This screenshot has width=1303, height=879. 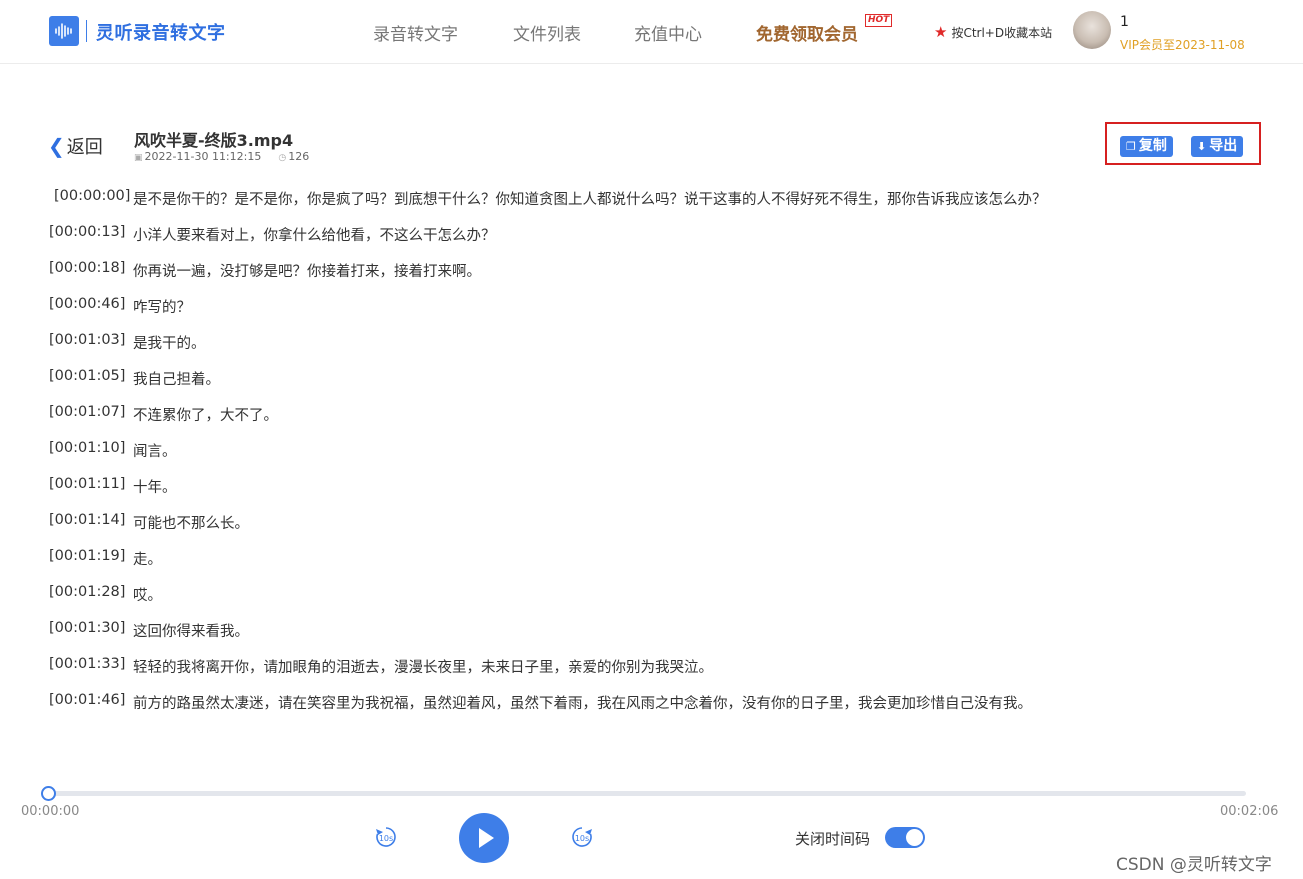 I want to click on user-avatar, so click(x=1092, y=30).